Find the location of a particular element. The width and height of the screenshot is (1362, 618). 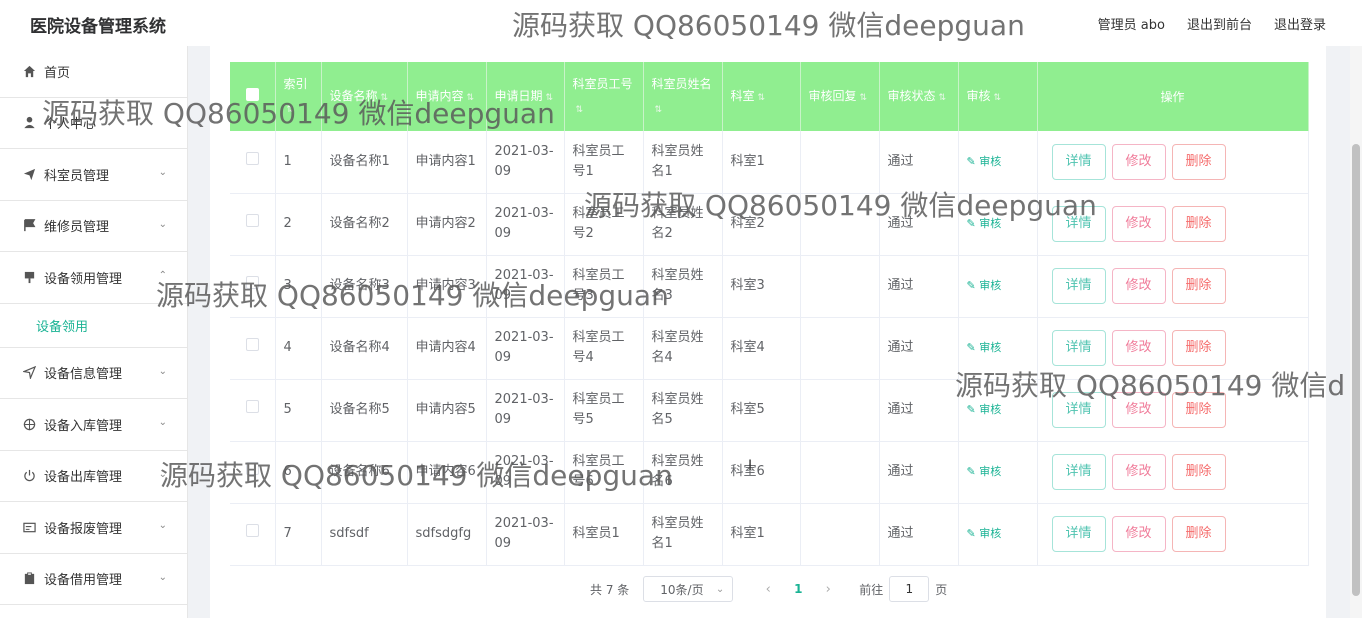

current-page: 1 is located at coordinates (798, 589).